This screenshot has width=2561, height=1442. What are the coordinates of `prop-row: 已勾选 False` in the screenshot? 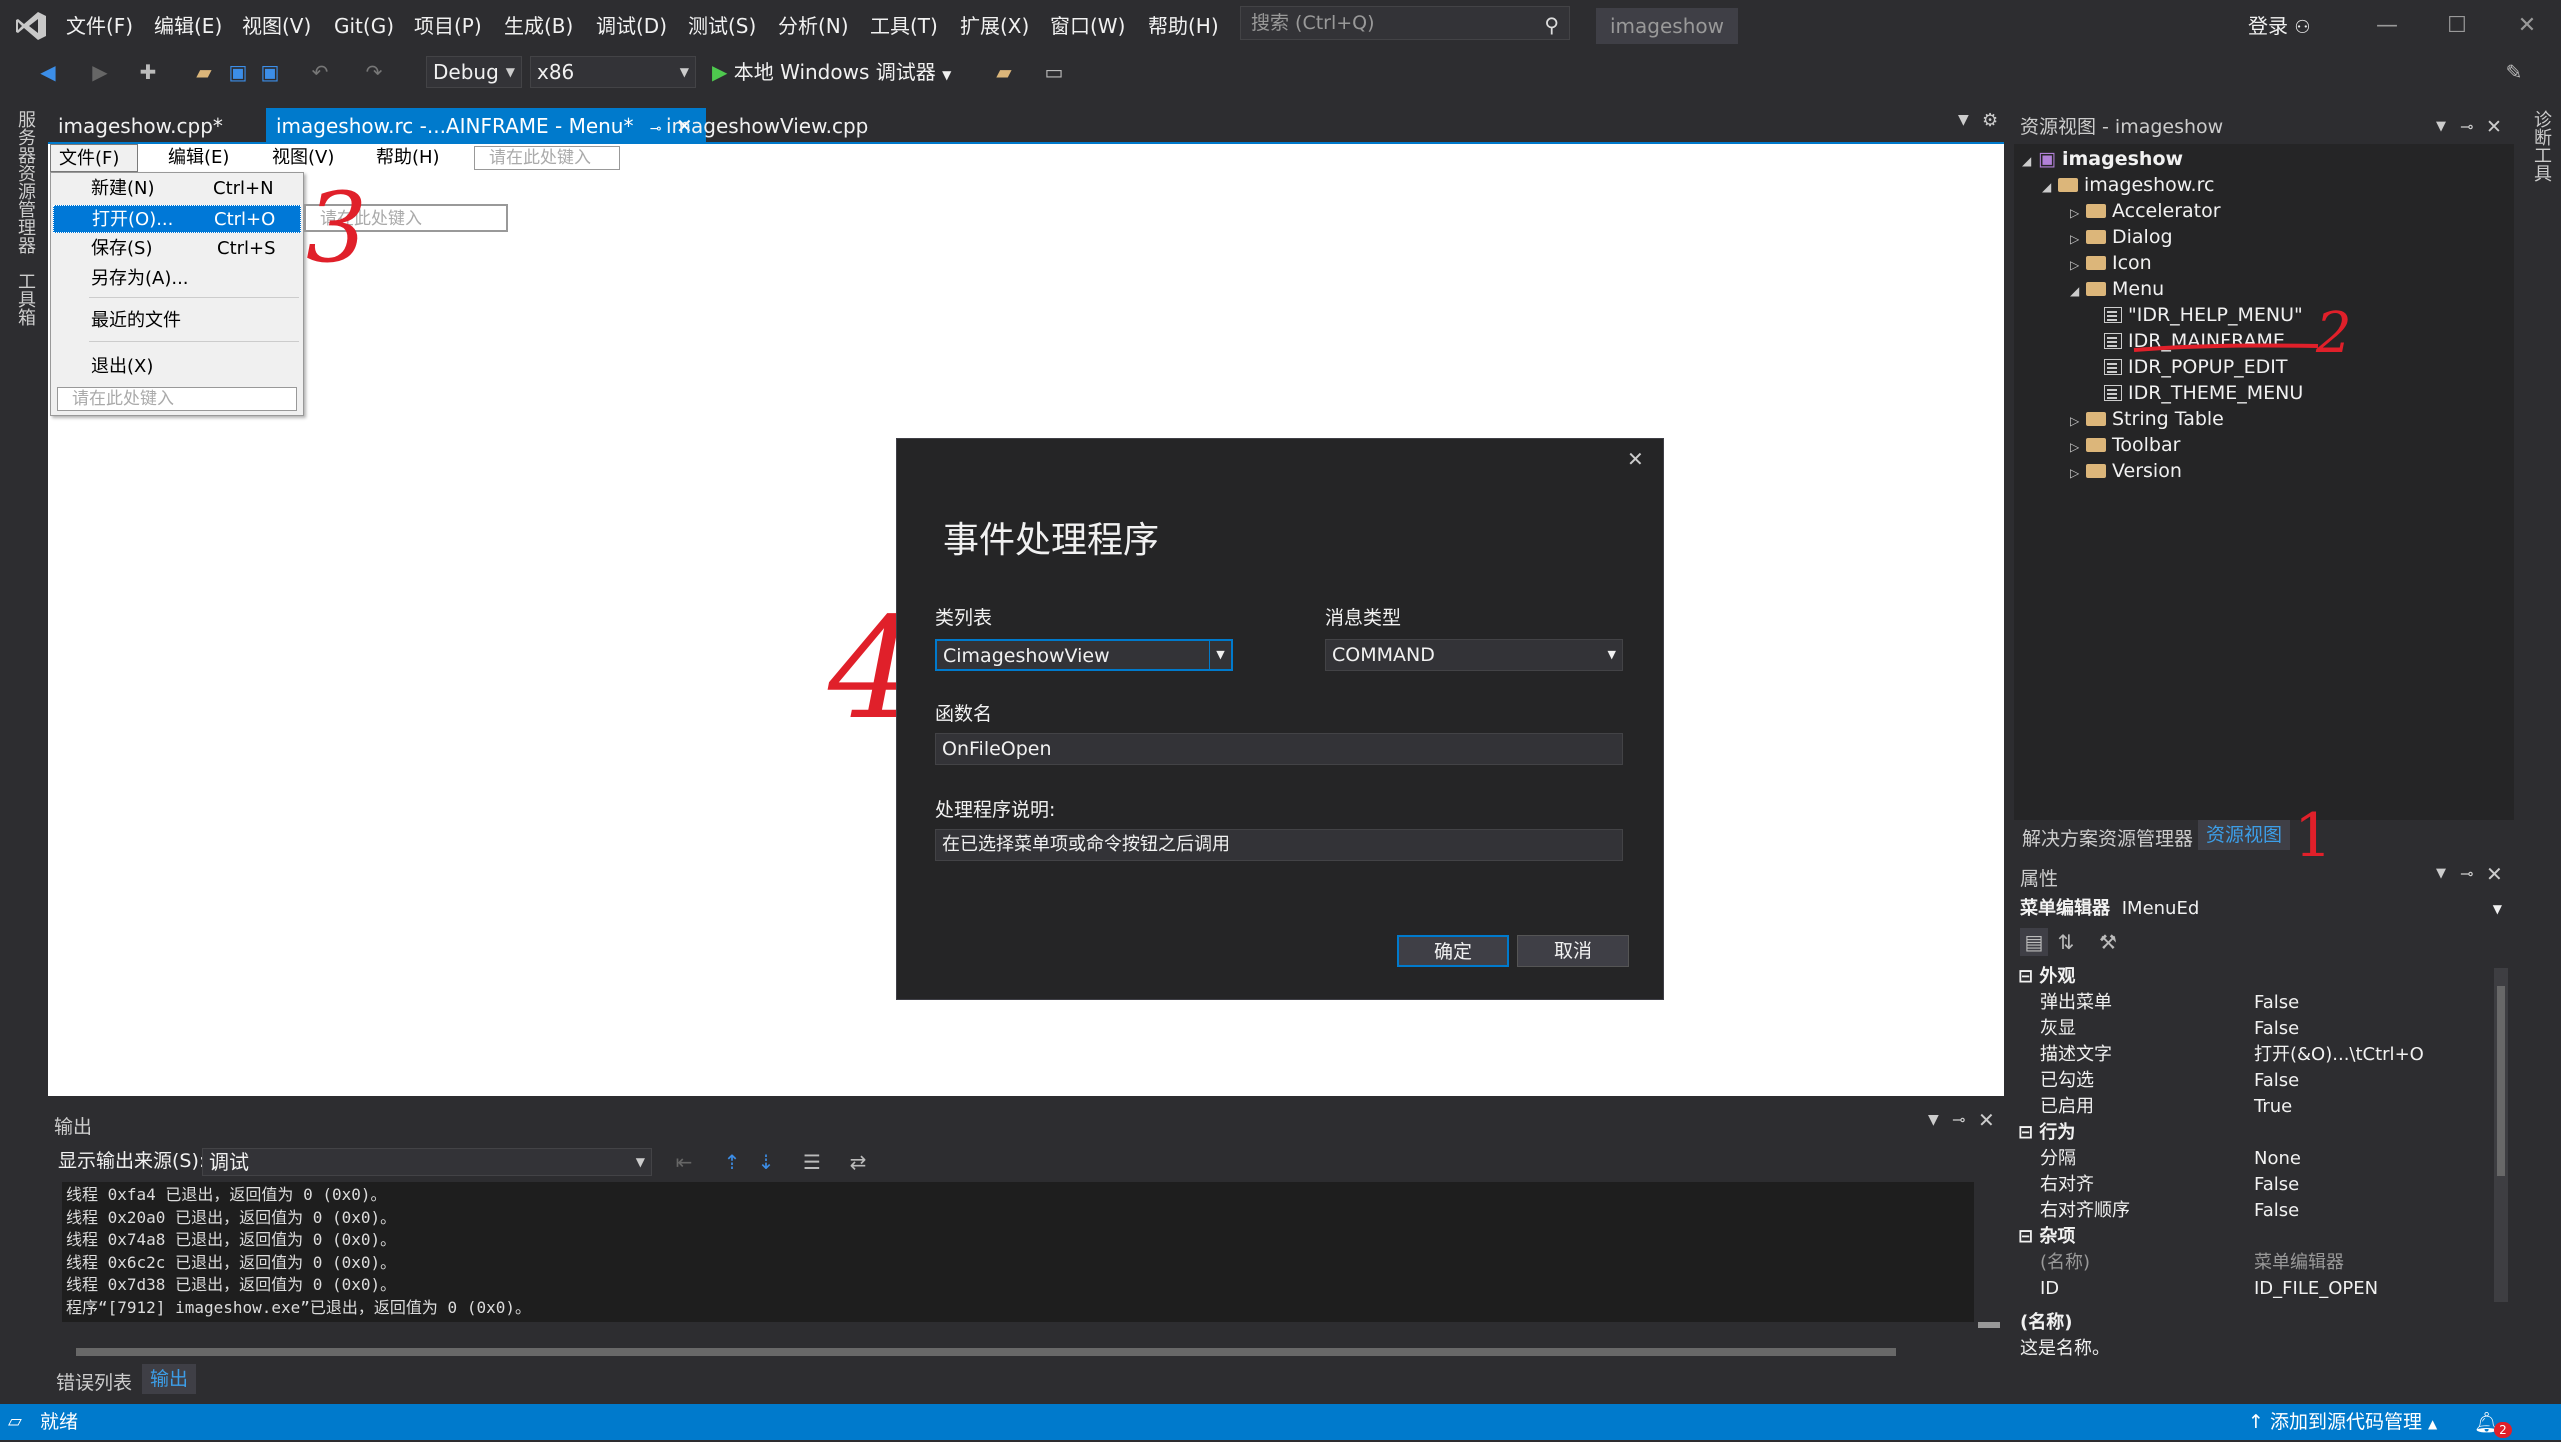 It's located at (2249, 1081).